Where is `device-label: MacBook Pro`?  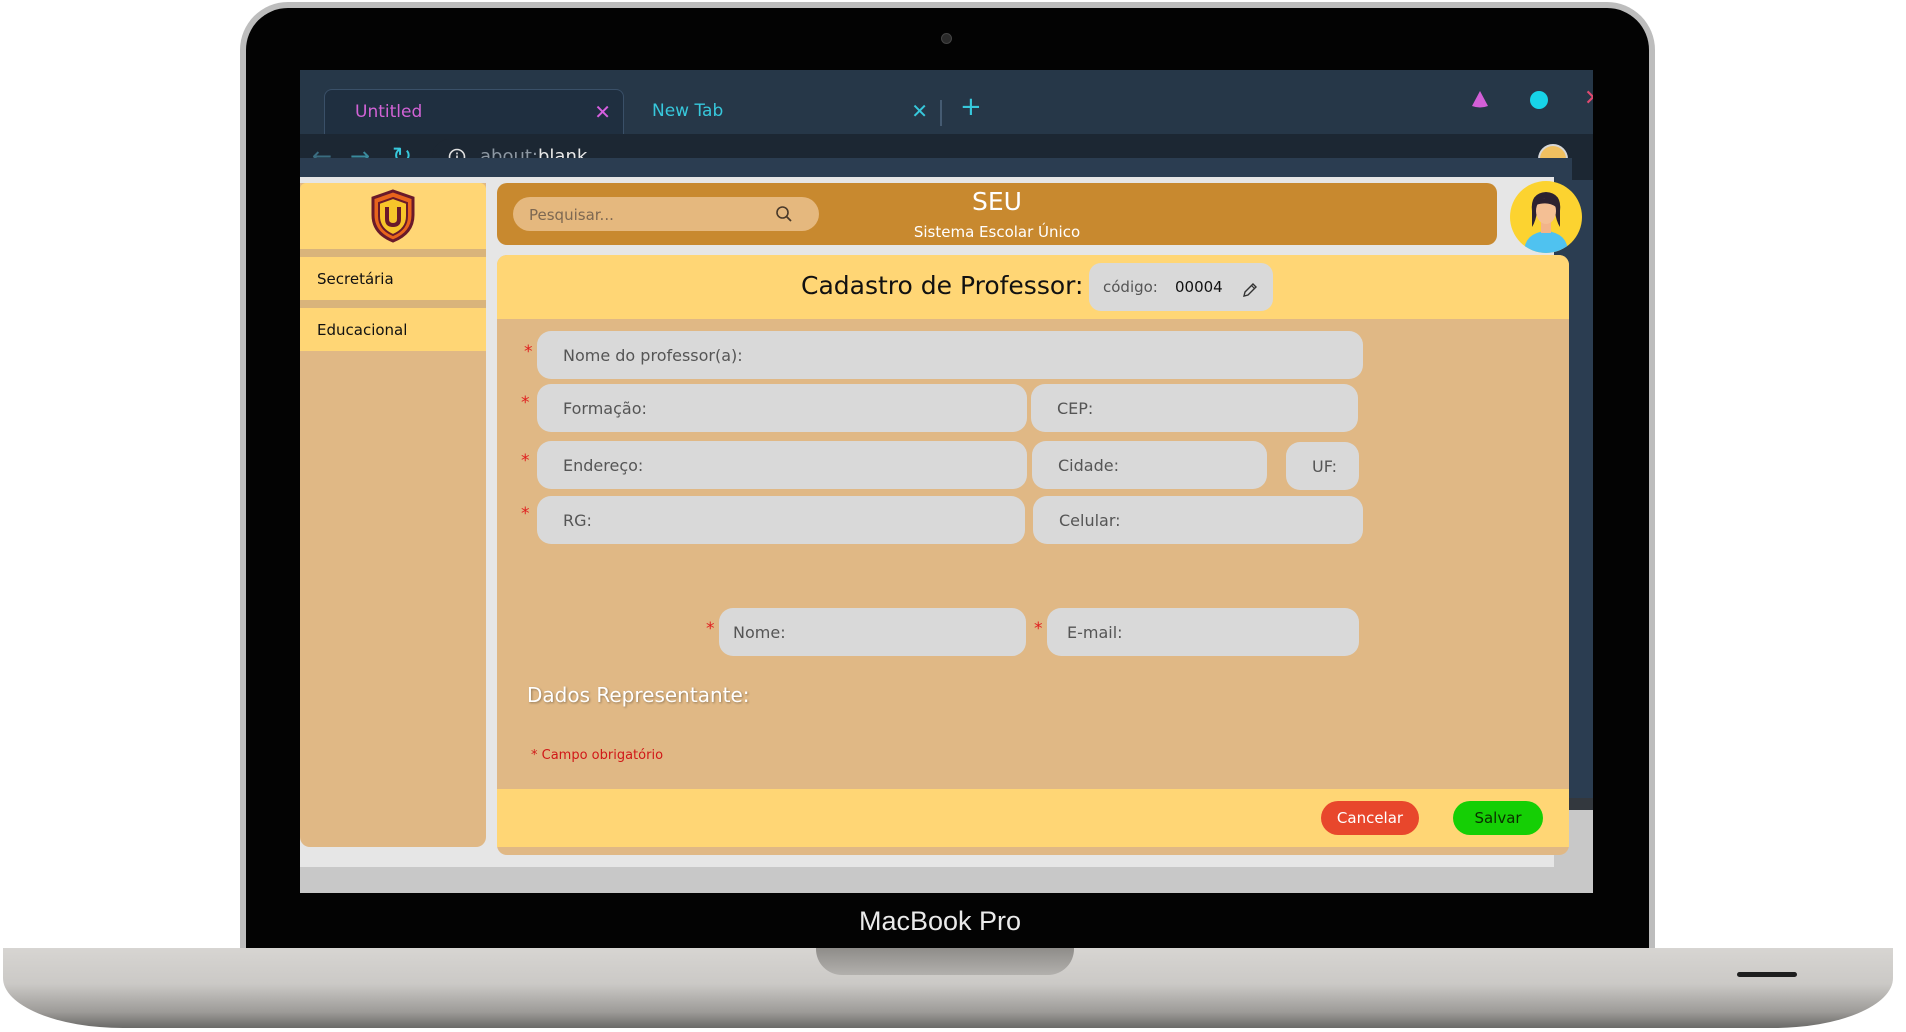 device-label: MacBook Pro is located at coordinates (940, 921).